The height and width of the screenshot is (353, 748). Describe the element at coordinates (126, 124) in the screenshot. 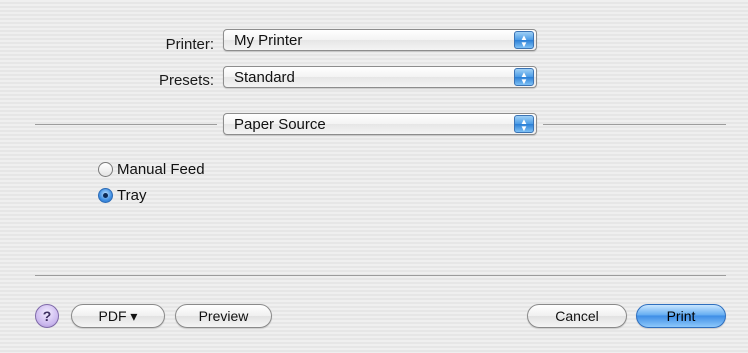

I see `pane-divider-left` at that location.